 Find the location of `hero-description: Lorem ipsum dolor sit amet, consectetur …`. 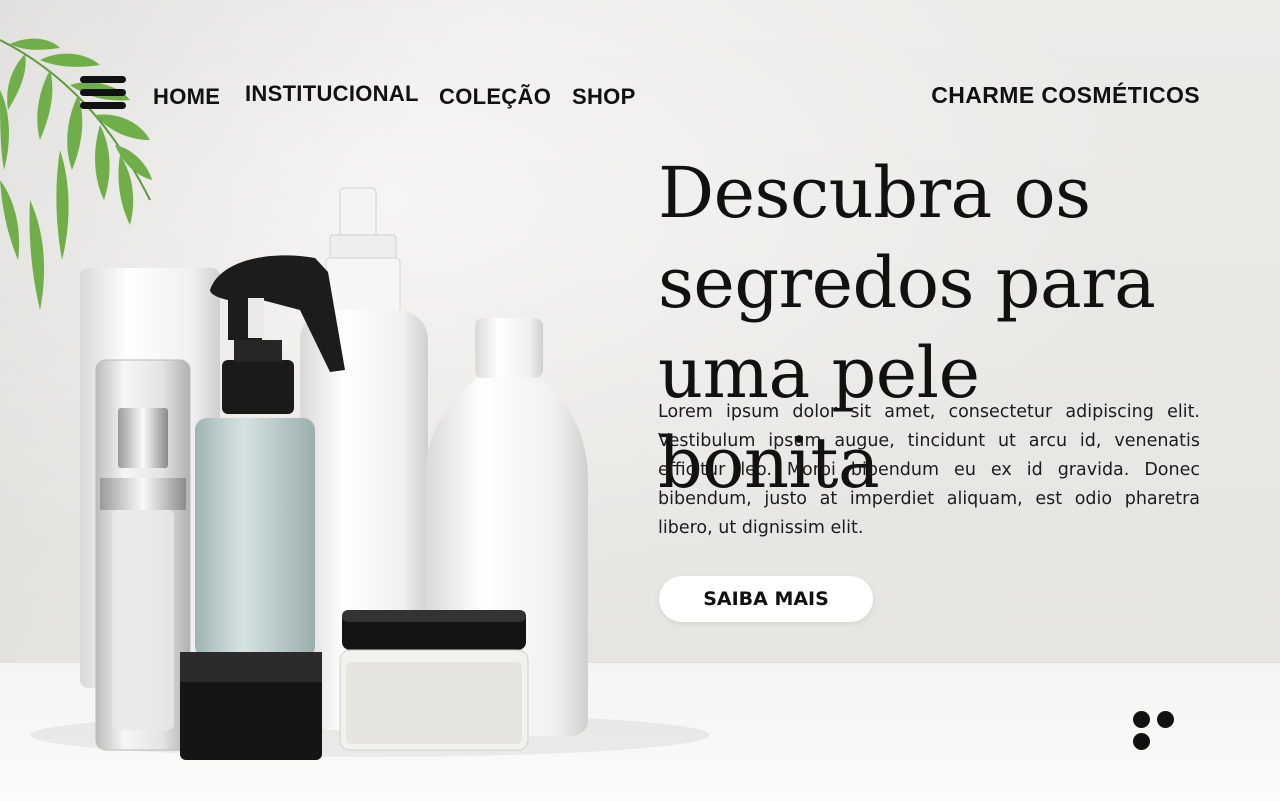

hero-description: Lorem ipsum dolor sit amet, consectetur … is located at coordinates (929, 470).